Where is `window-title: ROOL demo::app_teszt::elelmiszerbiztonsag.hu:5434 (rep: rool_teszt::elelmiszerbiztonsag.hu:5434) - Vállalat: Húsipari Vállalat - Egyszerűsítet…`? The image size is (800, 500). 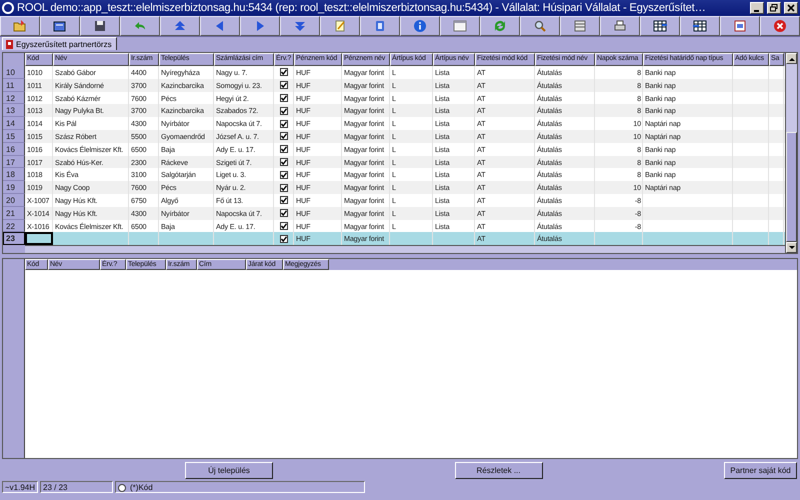
window-title: ROOL demo::app_teszt::elelmiszerbiztonsag.hu:5434 (rep: rool_teszt::elelmiszerbiztonsag.hu:5434) - Vállalat: Húsipari Vállalat - Egyszerűsítet… is located at coordinates (362, 8).